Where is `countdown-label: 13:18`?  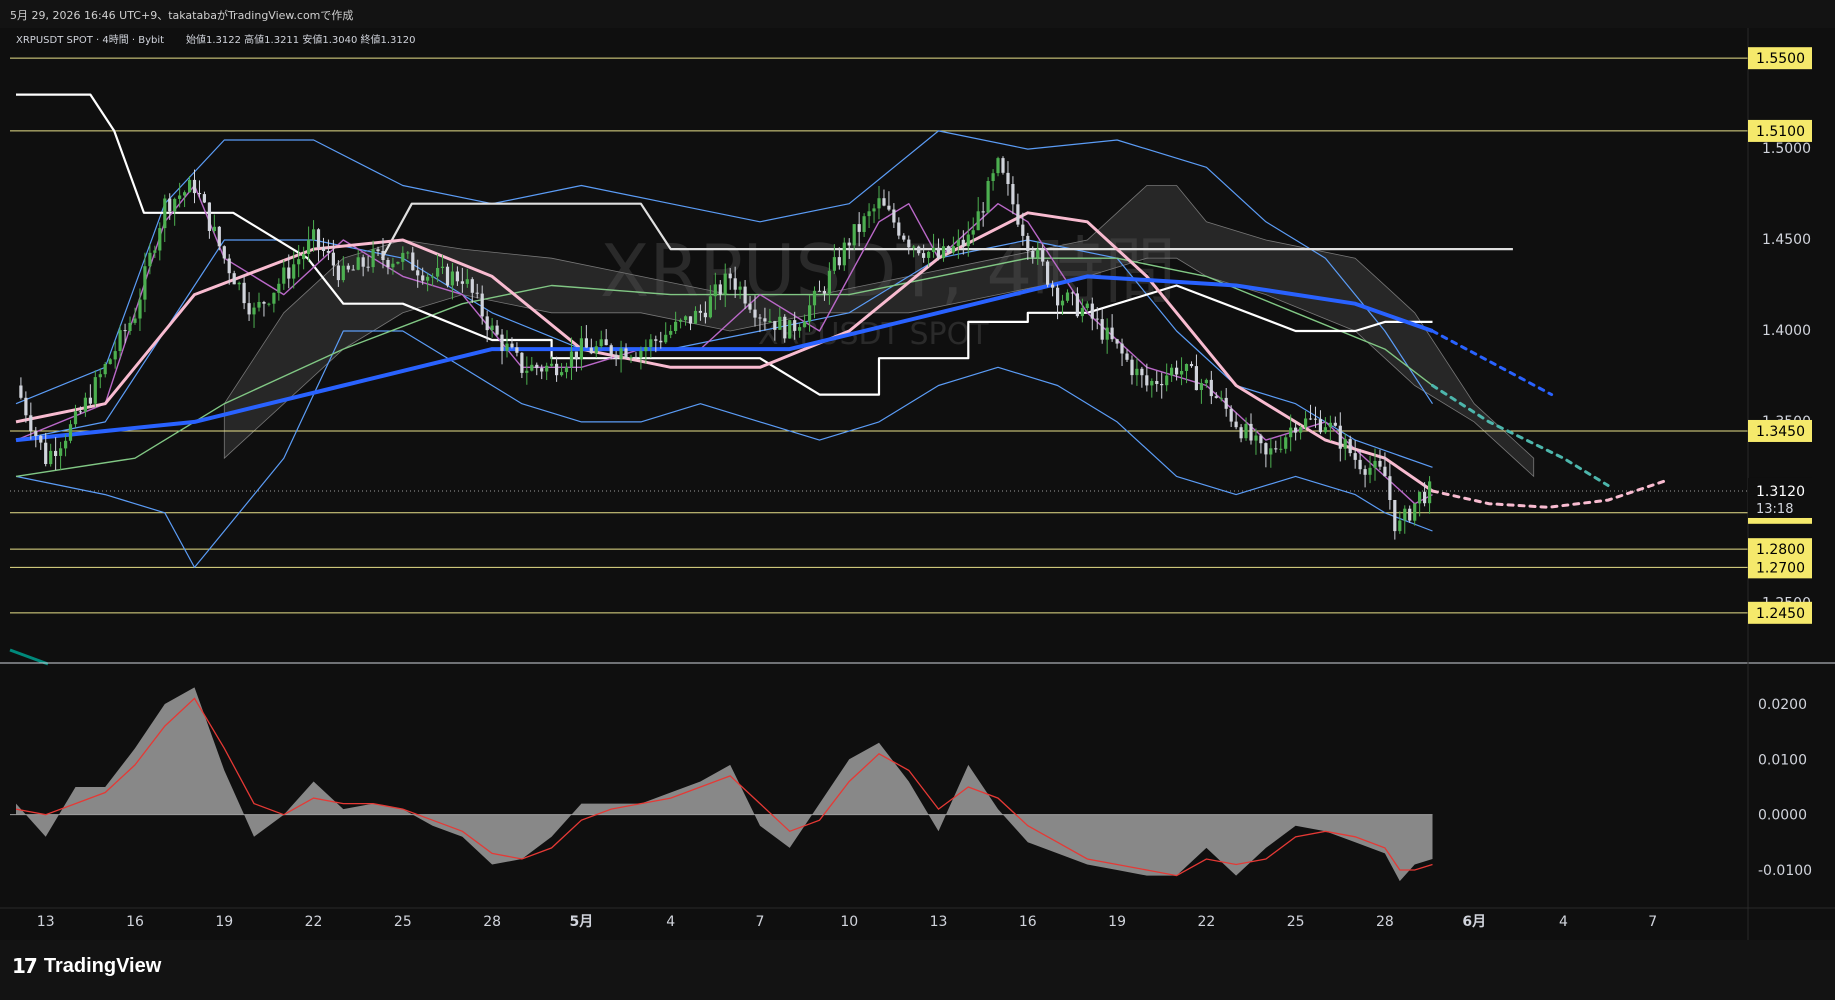
countdown-label: 13:18 is located at coordinates (1774, 509).